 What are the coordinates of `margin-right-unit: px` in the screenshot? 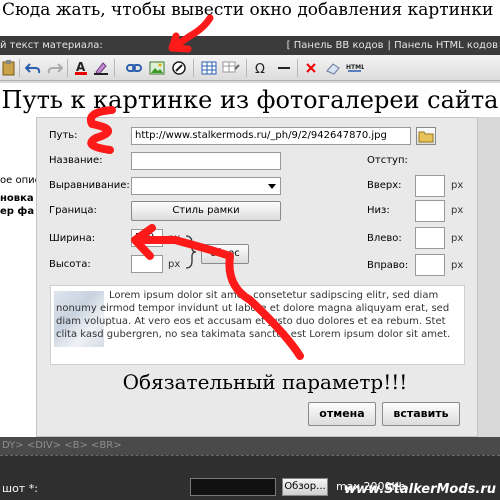 It's located at (457, 265).